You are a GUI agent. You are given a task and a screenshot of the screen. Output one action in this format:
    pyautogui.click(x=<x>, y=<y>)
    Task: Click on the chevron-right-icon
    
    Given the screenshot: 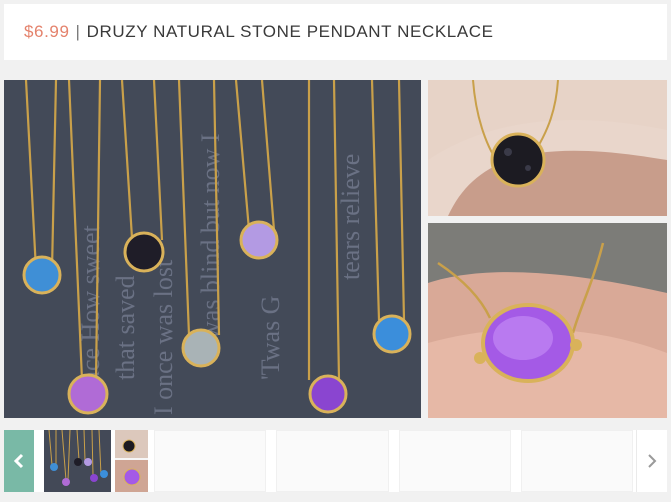 What is the action you would take?
    pyautogui.click(x=652, y=461)
    